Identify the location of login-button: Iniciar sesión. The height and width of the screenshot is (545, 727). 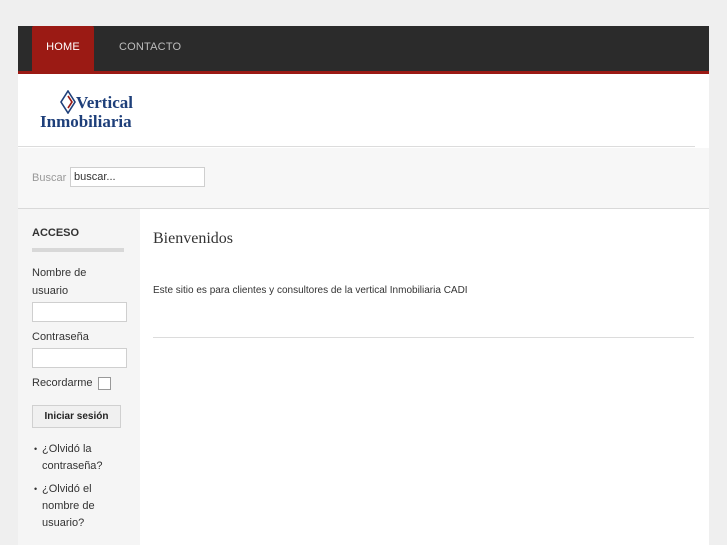
(76, 416).